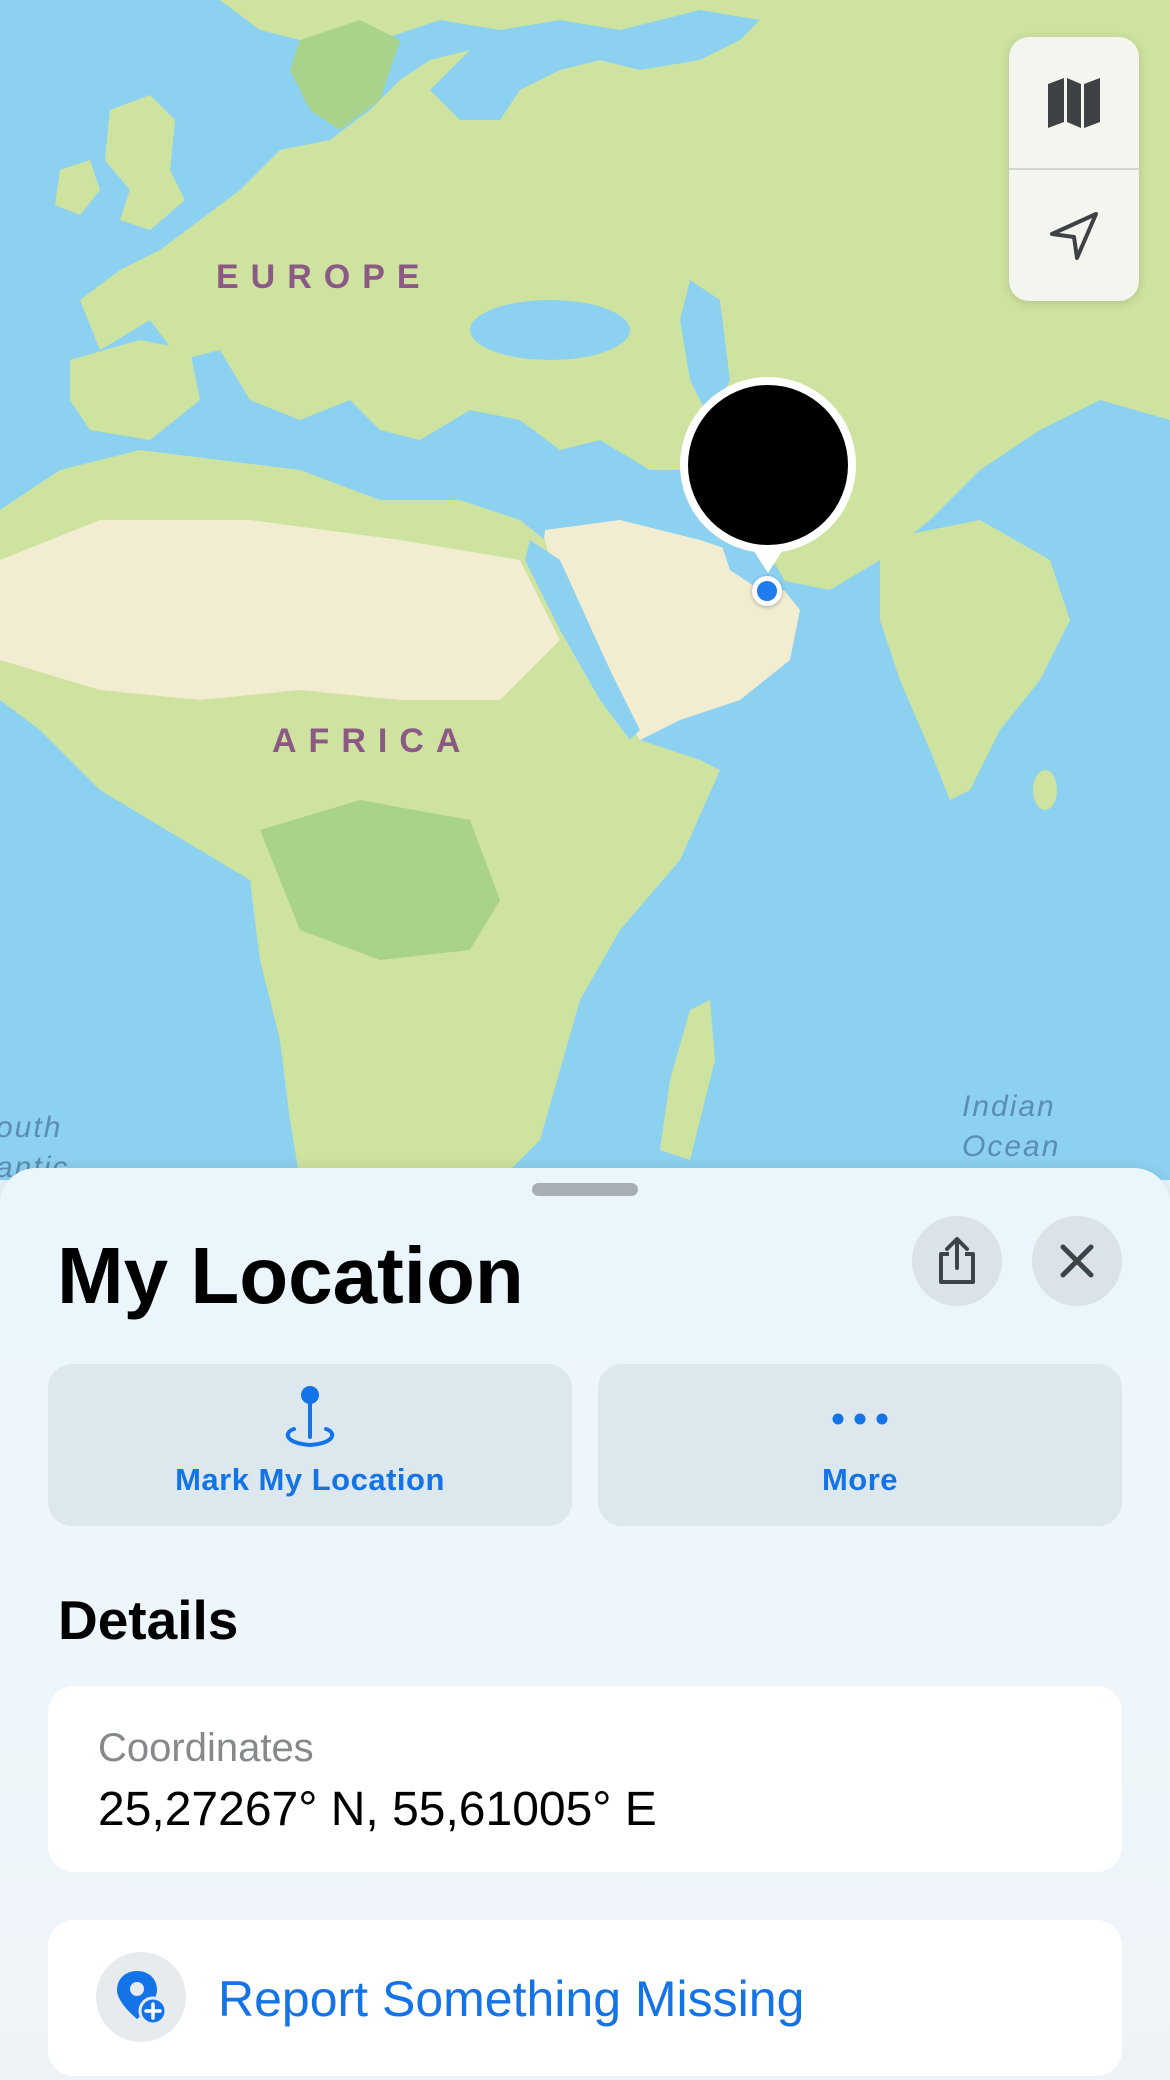  I want to click on close-button, so click(1077, 1261).